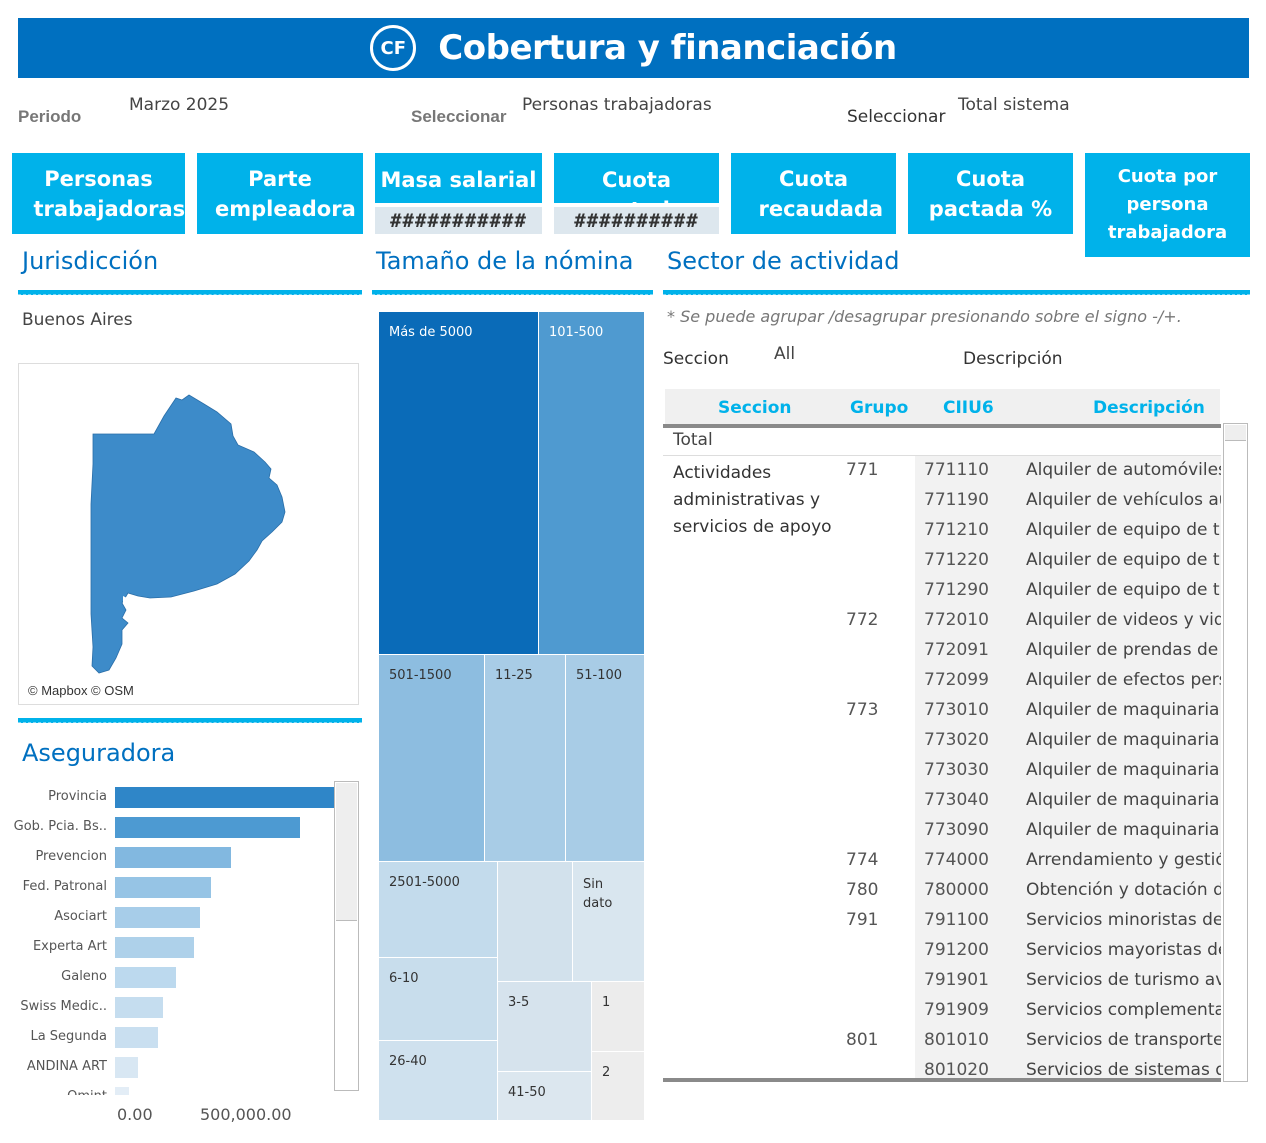  Describe the element at coordinates (64, 886) in the screenshot. I see `bar-label: Fed. Patronal` at that location.